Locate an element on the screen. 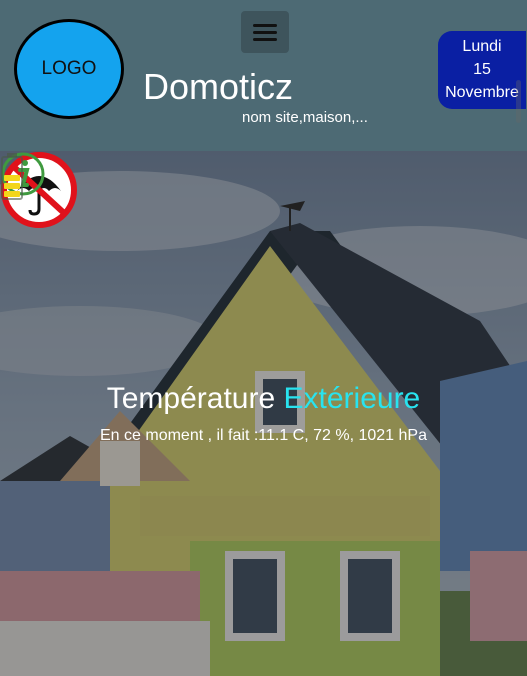 The image size is (527, 676). temperature-title: Température Extérieure is located at coordinates (263, 399).